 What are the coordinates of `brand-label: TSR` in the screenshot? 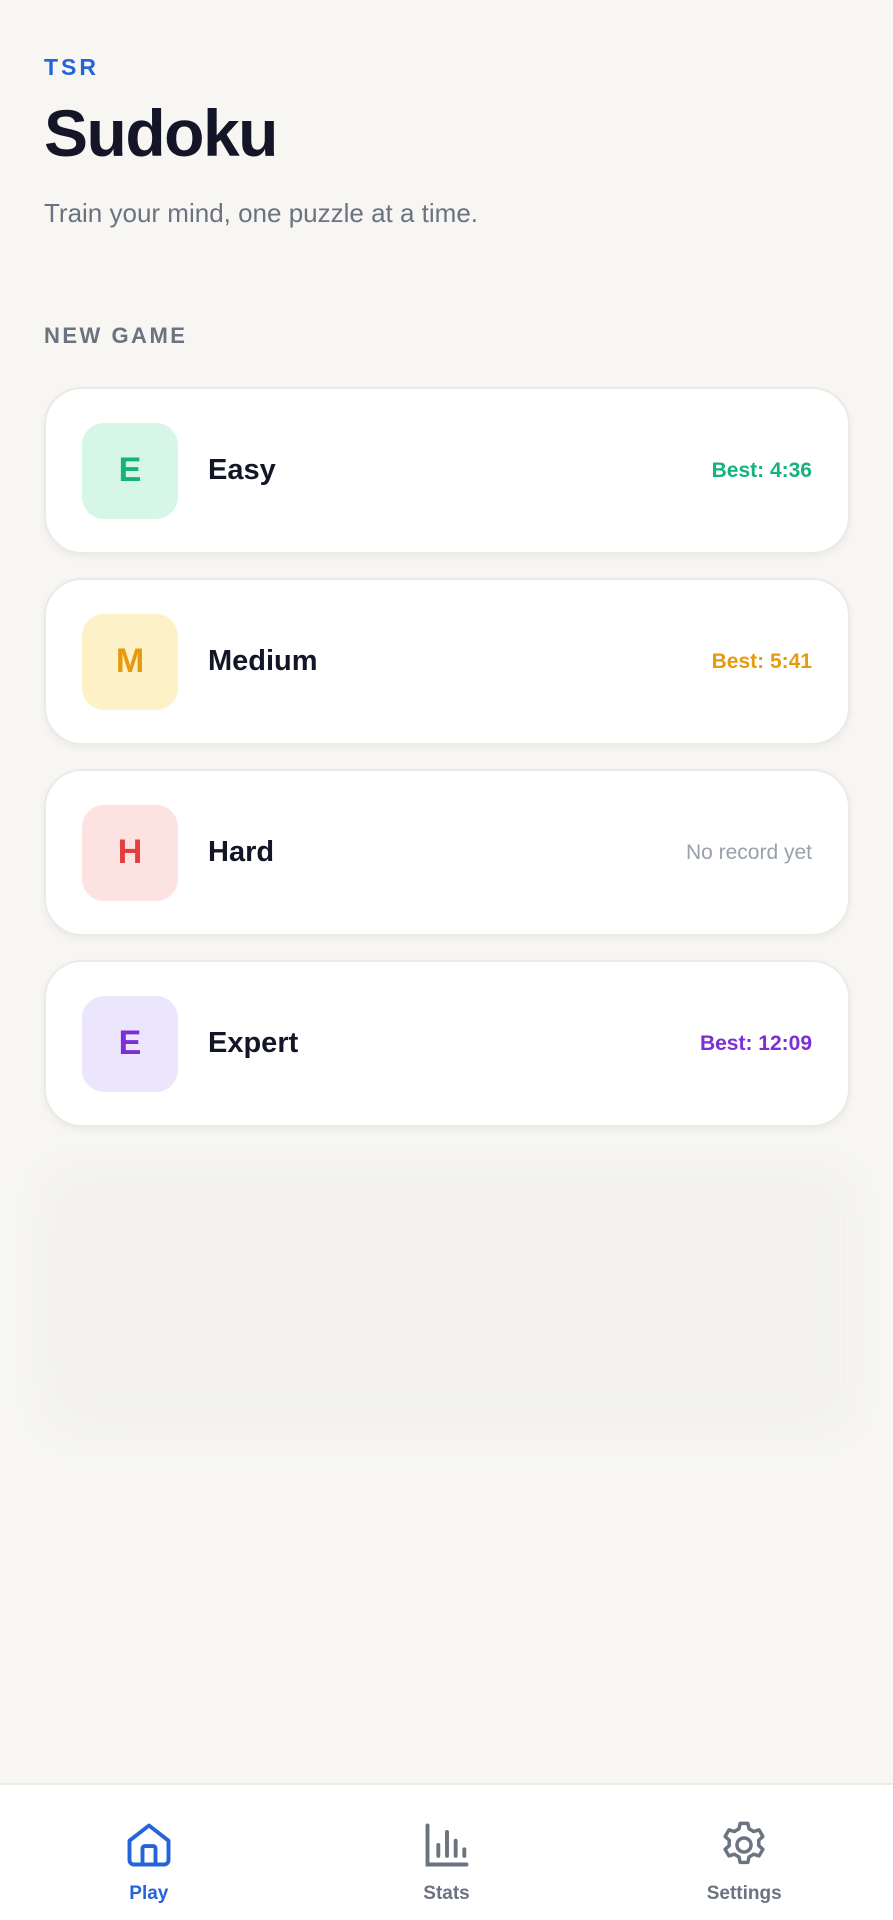 It's located at (71, 67).